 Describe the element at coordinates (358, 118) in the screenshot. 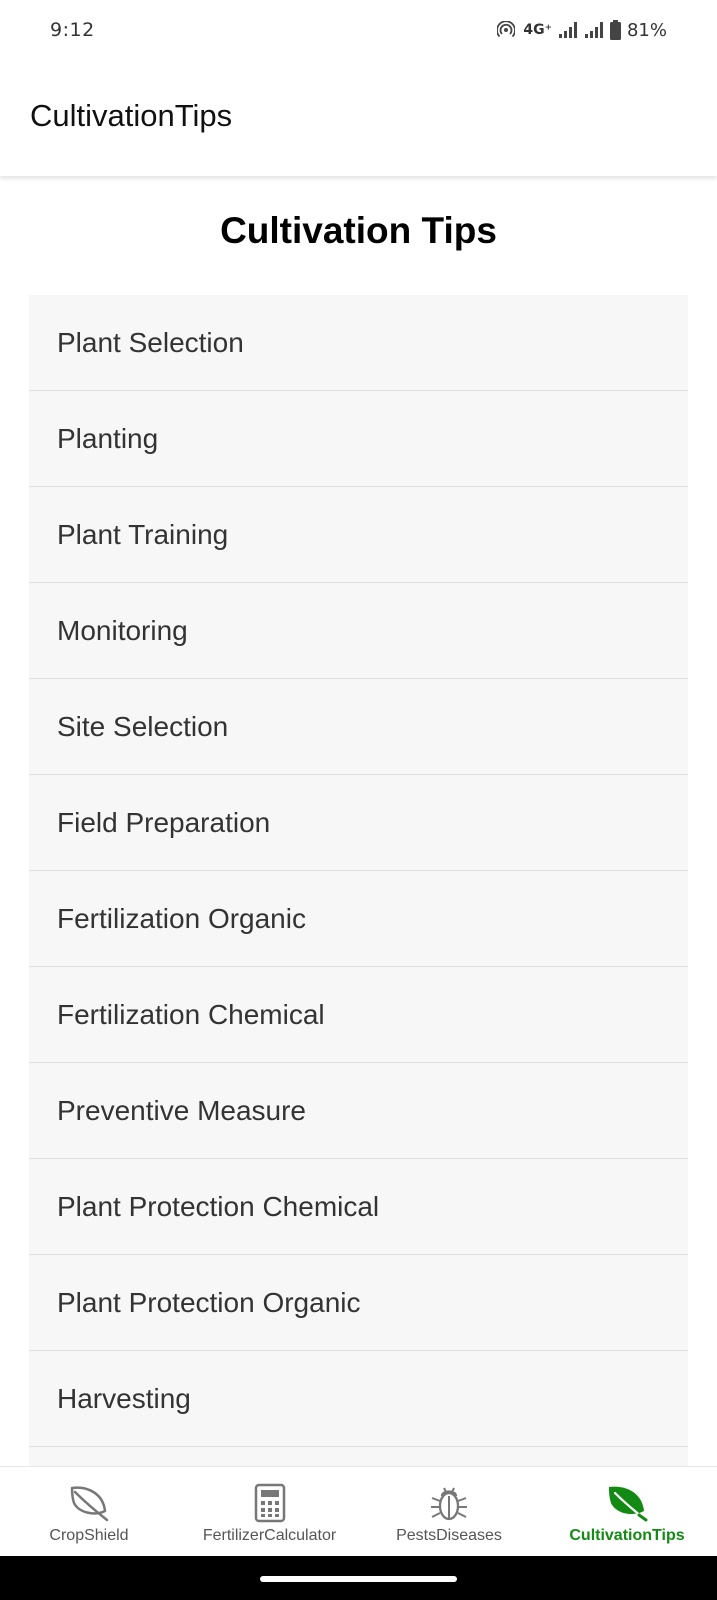

I see `app-bar: CultivationTips` at that location.